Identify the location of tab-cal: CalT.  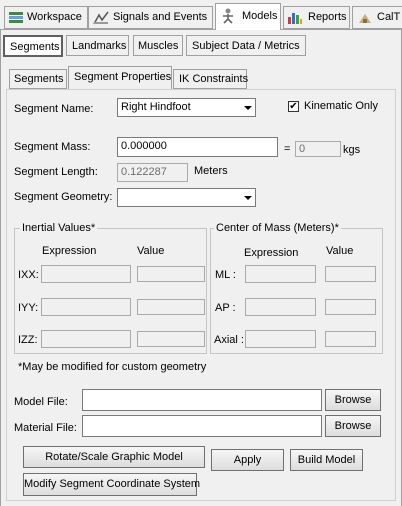
(377, 17).